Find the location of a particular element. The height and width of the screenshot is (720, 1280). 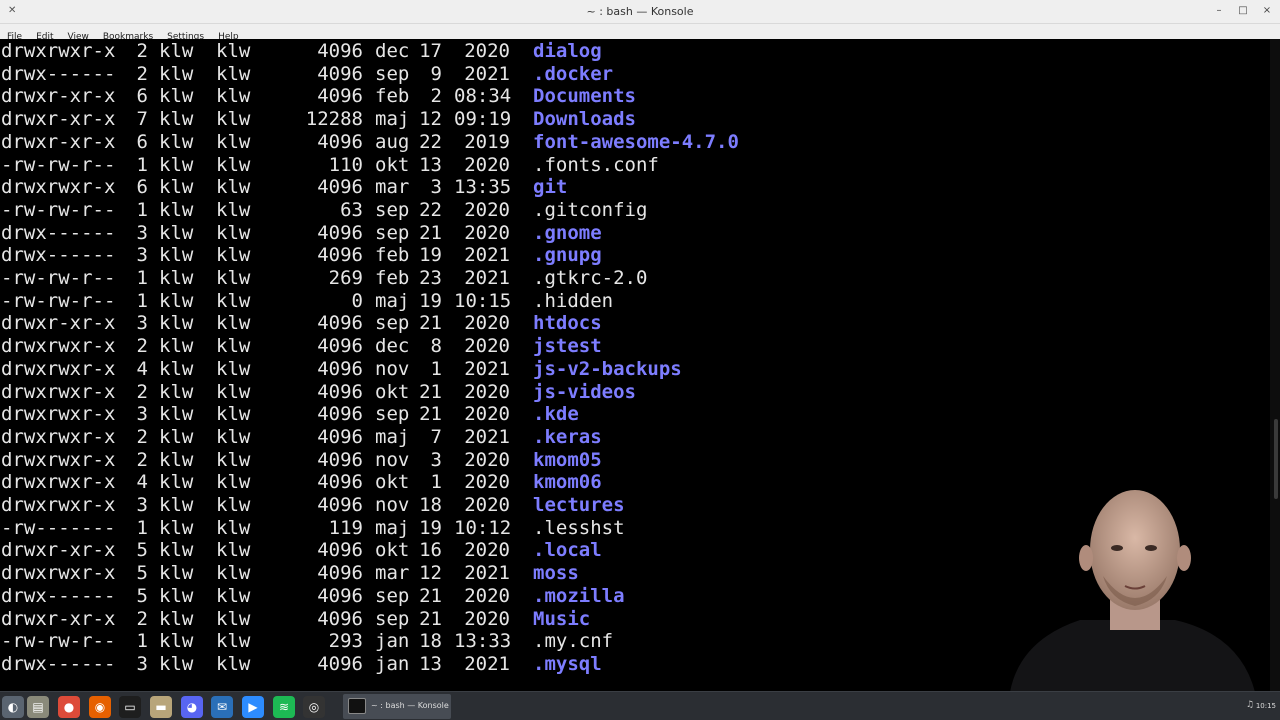

file-name: .gtkrc-2.0 is located at coordinates (590, 278).